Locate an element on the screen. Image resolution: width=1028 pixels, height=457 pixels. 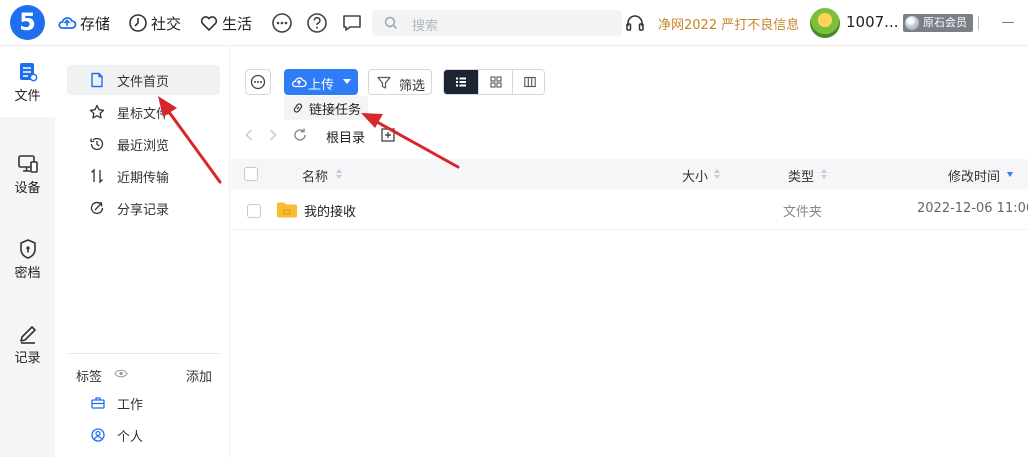
sidebar-item-label: 近期传输 is located at coordinates (143, 178).